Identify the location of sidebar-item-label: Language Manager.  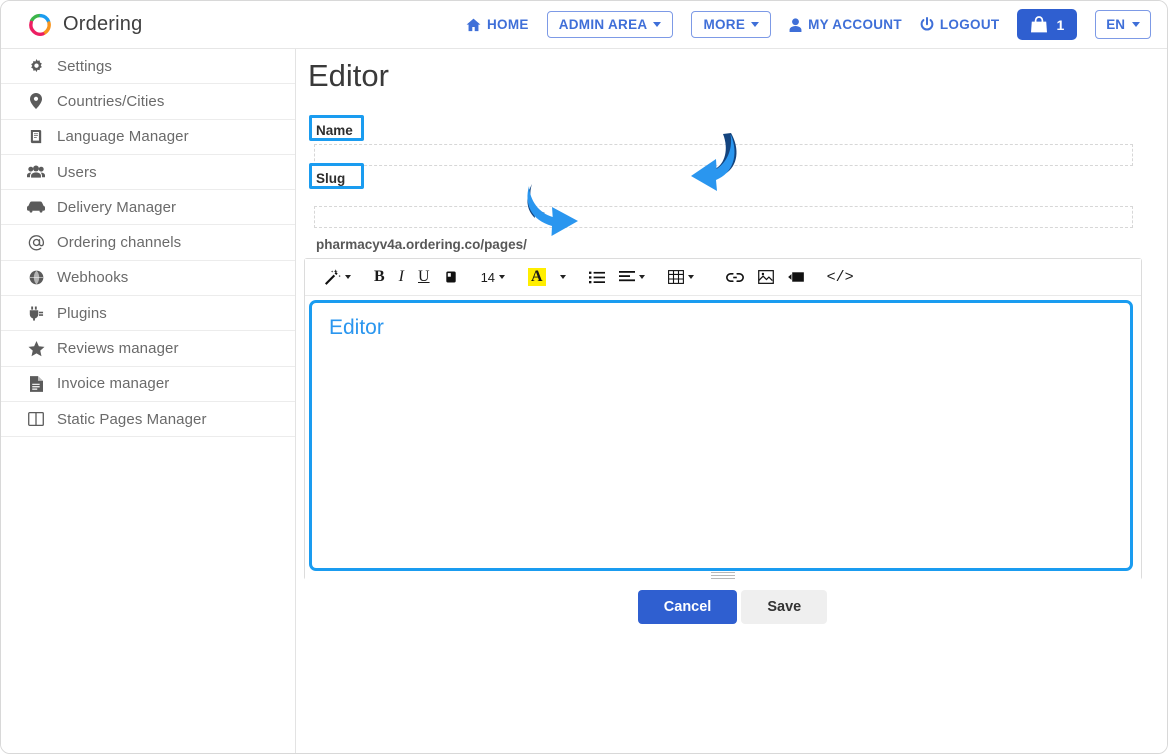
(123, 137).